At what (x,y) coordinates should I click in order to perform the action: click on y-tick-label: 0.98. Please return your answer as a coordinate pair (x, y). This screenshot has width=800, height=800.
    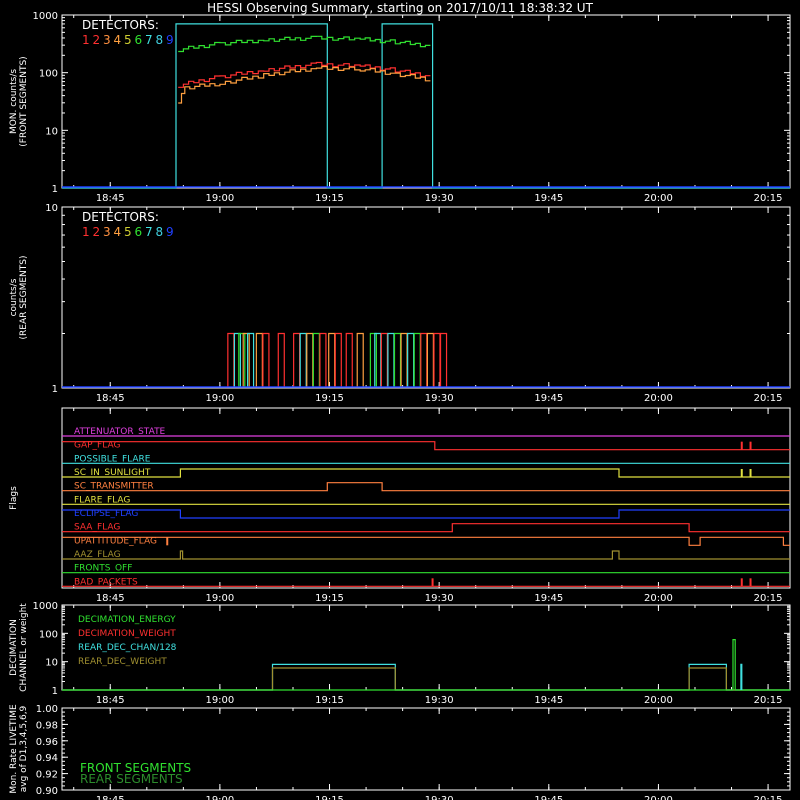
    Looking at the image, I should click on (47, 725).